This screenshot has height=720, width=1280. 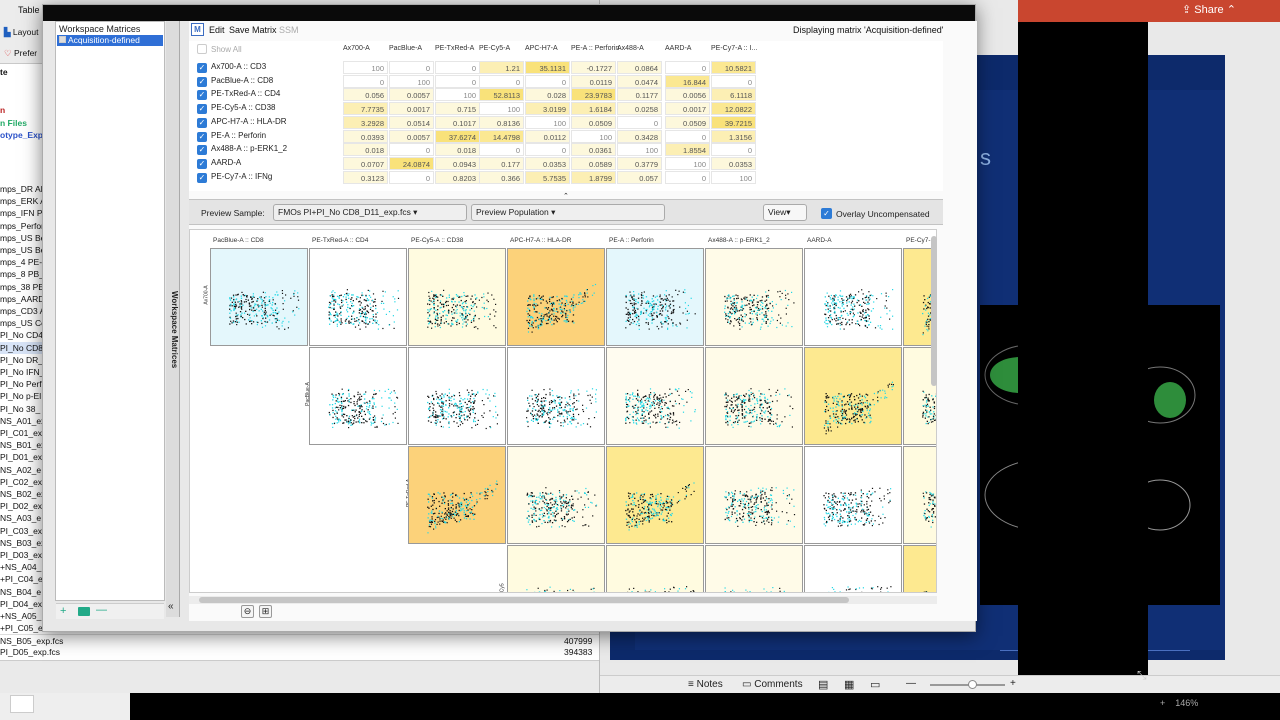 I want to click on add-button: +, so click(x=63, y=611).